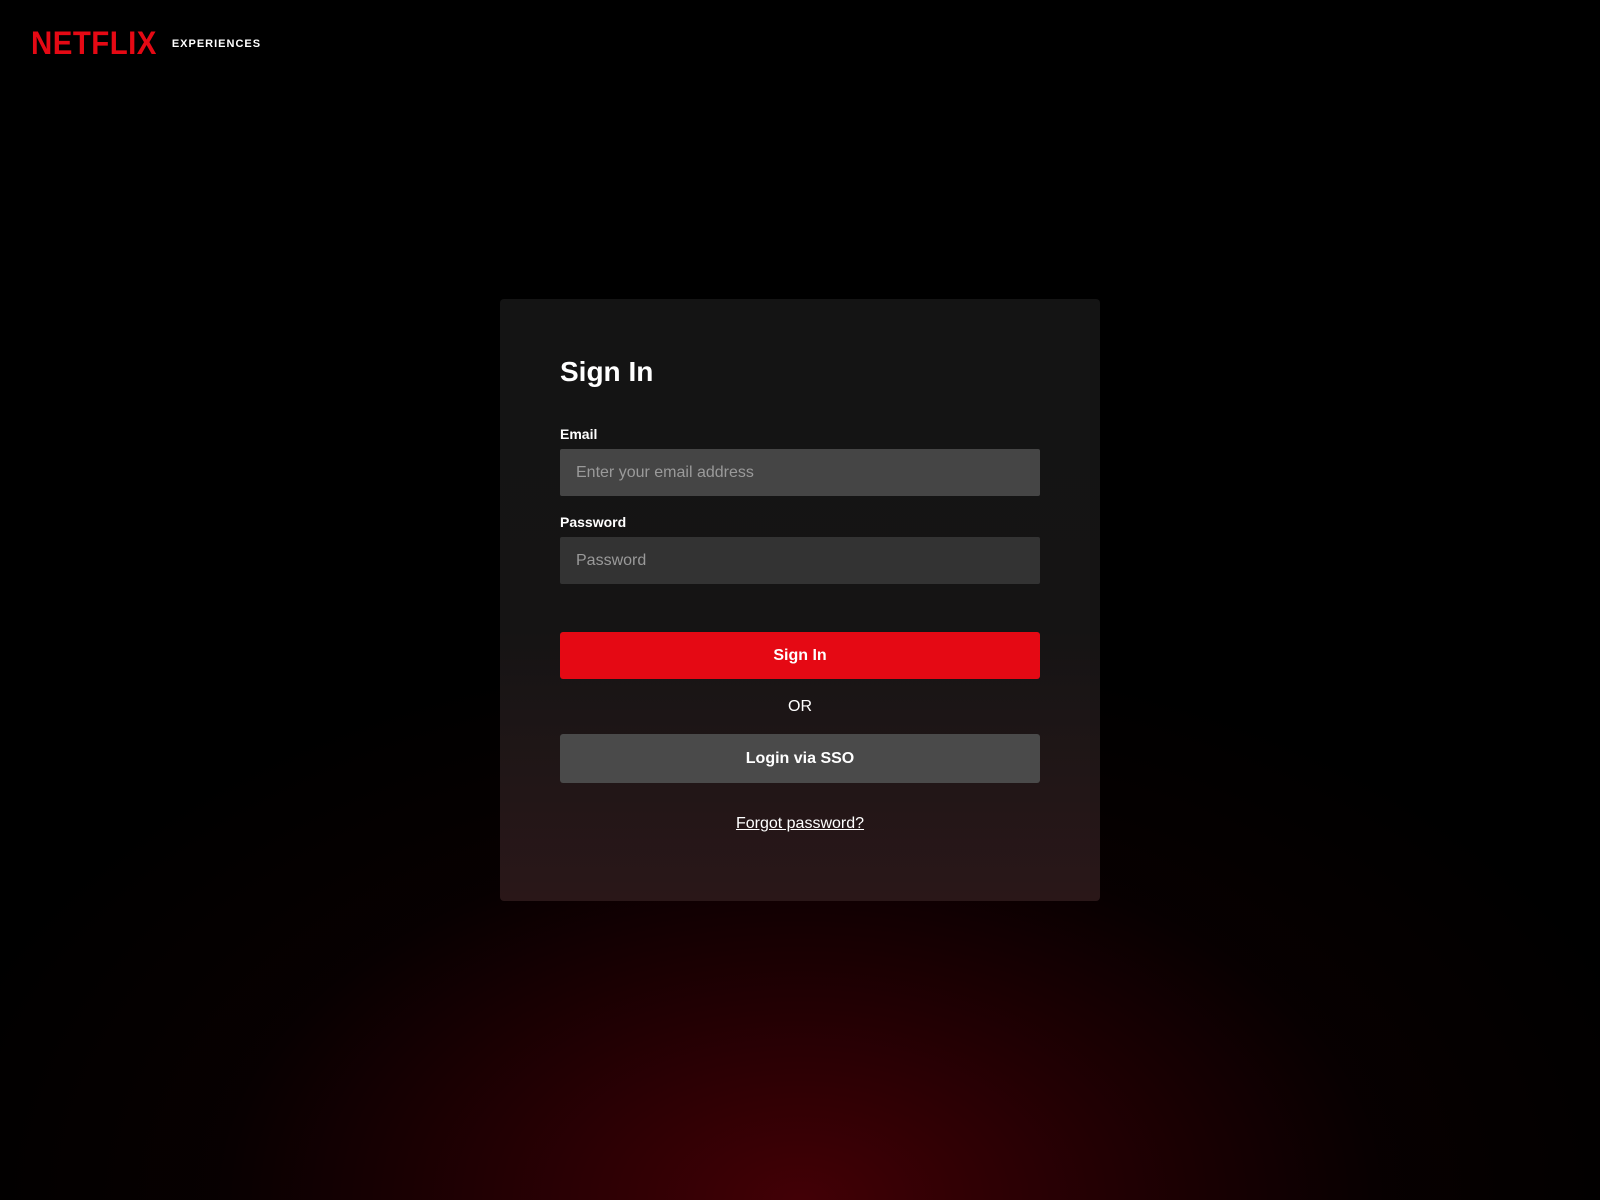 This screenshot has height=1200, width=1600. I want to click on forgot-password-wrapper: Forgot password?, so click(800, 824).